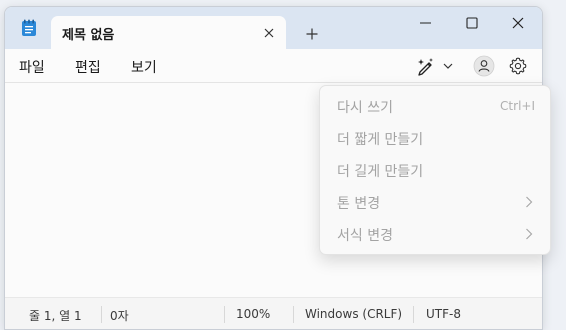  Describe the element at coordinates (273, 66) in the screenshot. I see `menu-bar: 파일 편집 보기` at that location.